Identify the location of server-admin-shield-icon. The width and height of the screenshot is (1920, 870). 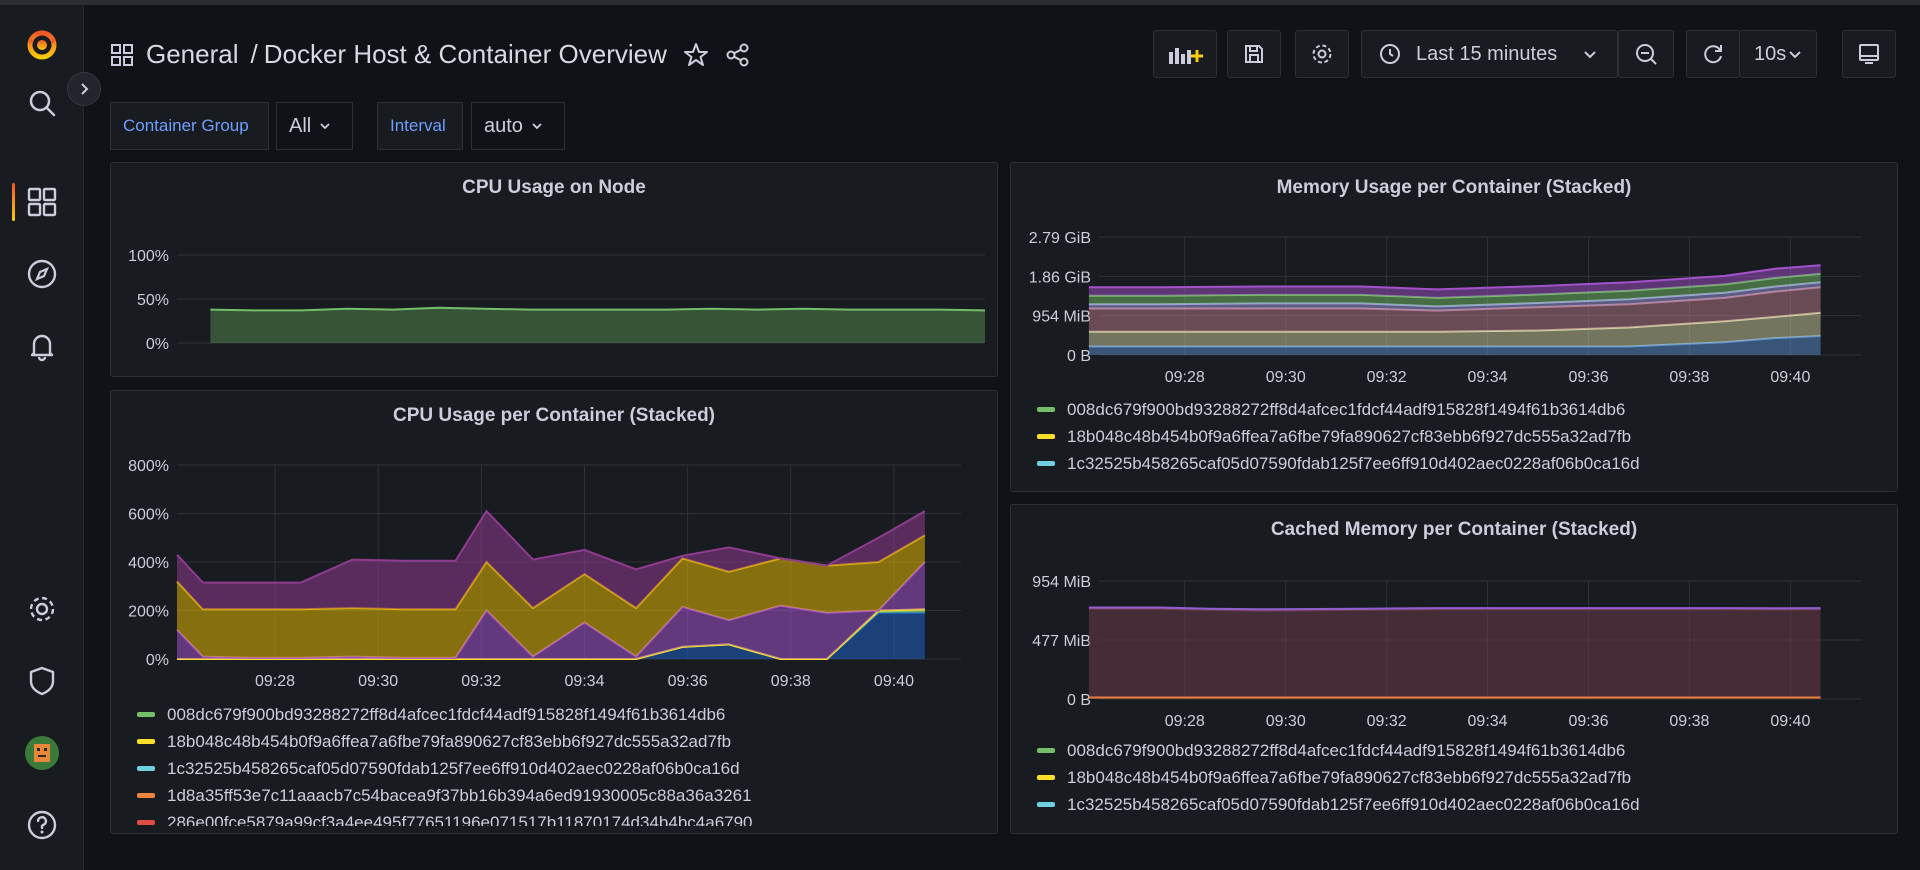
(42, 681).